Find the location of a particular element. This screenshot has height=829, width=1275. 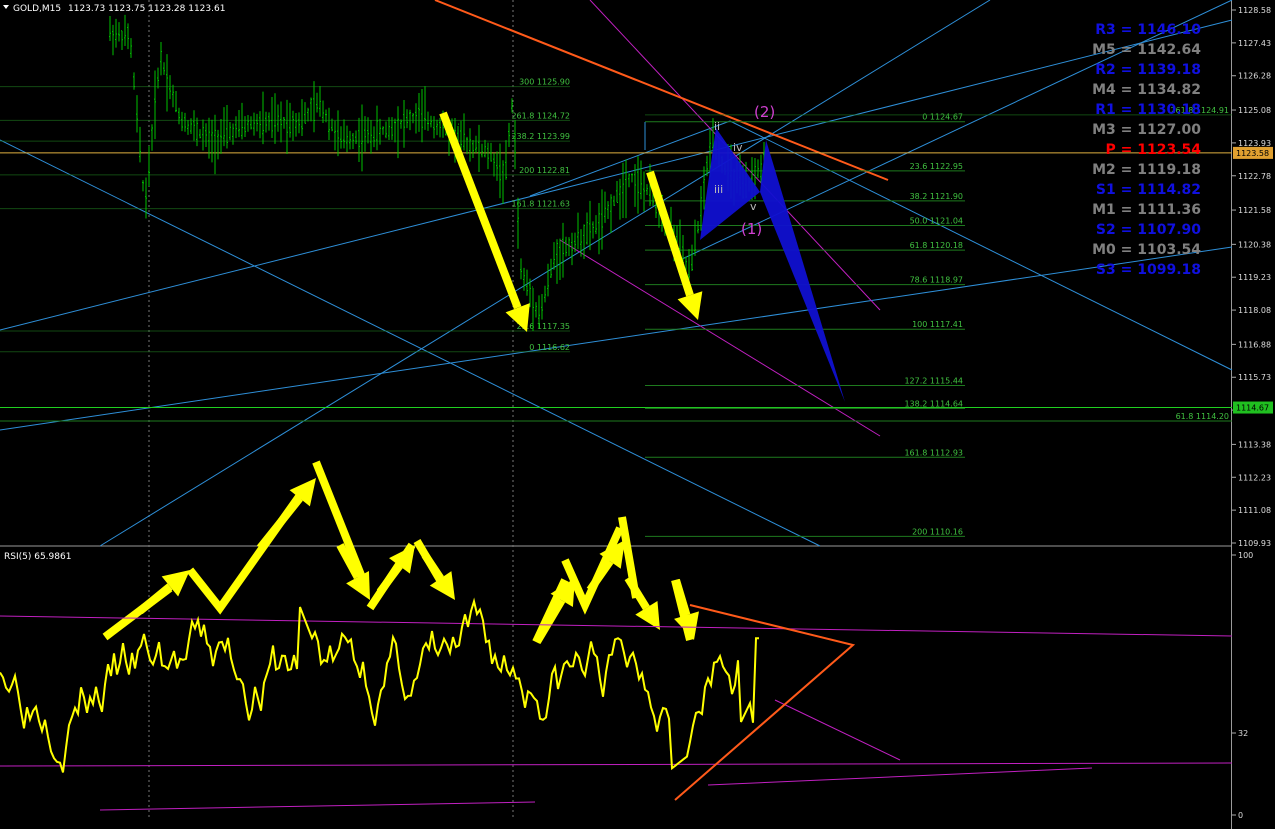

pivot-label: M5 = 1142.64 is located at coordinates (1146, 50).